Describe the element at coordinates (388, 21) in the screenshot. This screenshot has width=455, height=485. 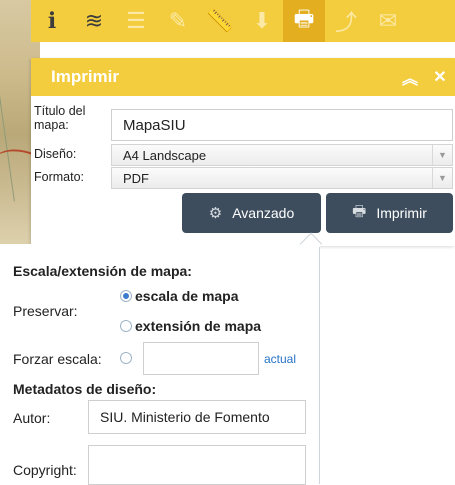
I see `mail-icon: ✉` at that location.